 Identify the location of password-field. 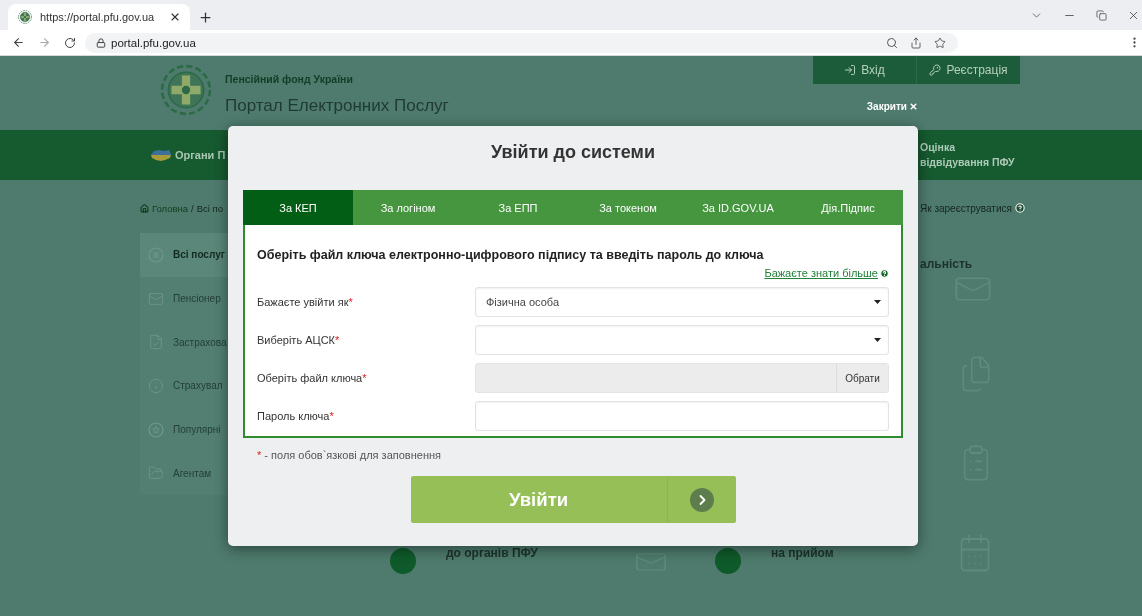
(682, 416).